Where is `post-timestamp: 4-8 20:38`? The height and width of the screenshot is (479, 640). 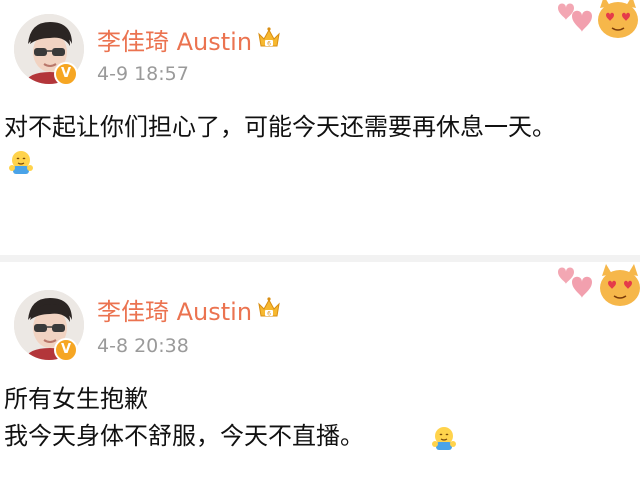 post-timestamp: 4-8 20:38 is located at coordinates (143, 346).